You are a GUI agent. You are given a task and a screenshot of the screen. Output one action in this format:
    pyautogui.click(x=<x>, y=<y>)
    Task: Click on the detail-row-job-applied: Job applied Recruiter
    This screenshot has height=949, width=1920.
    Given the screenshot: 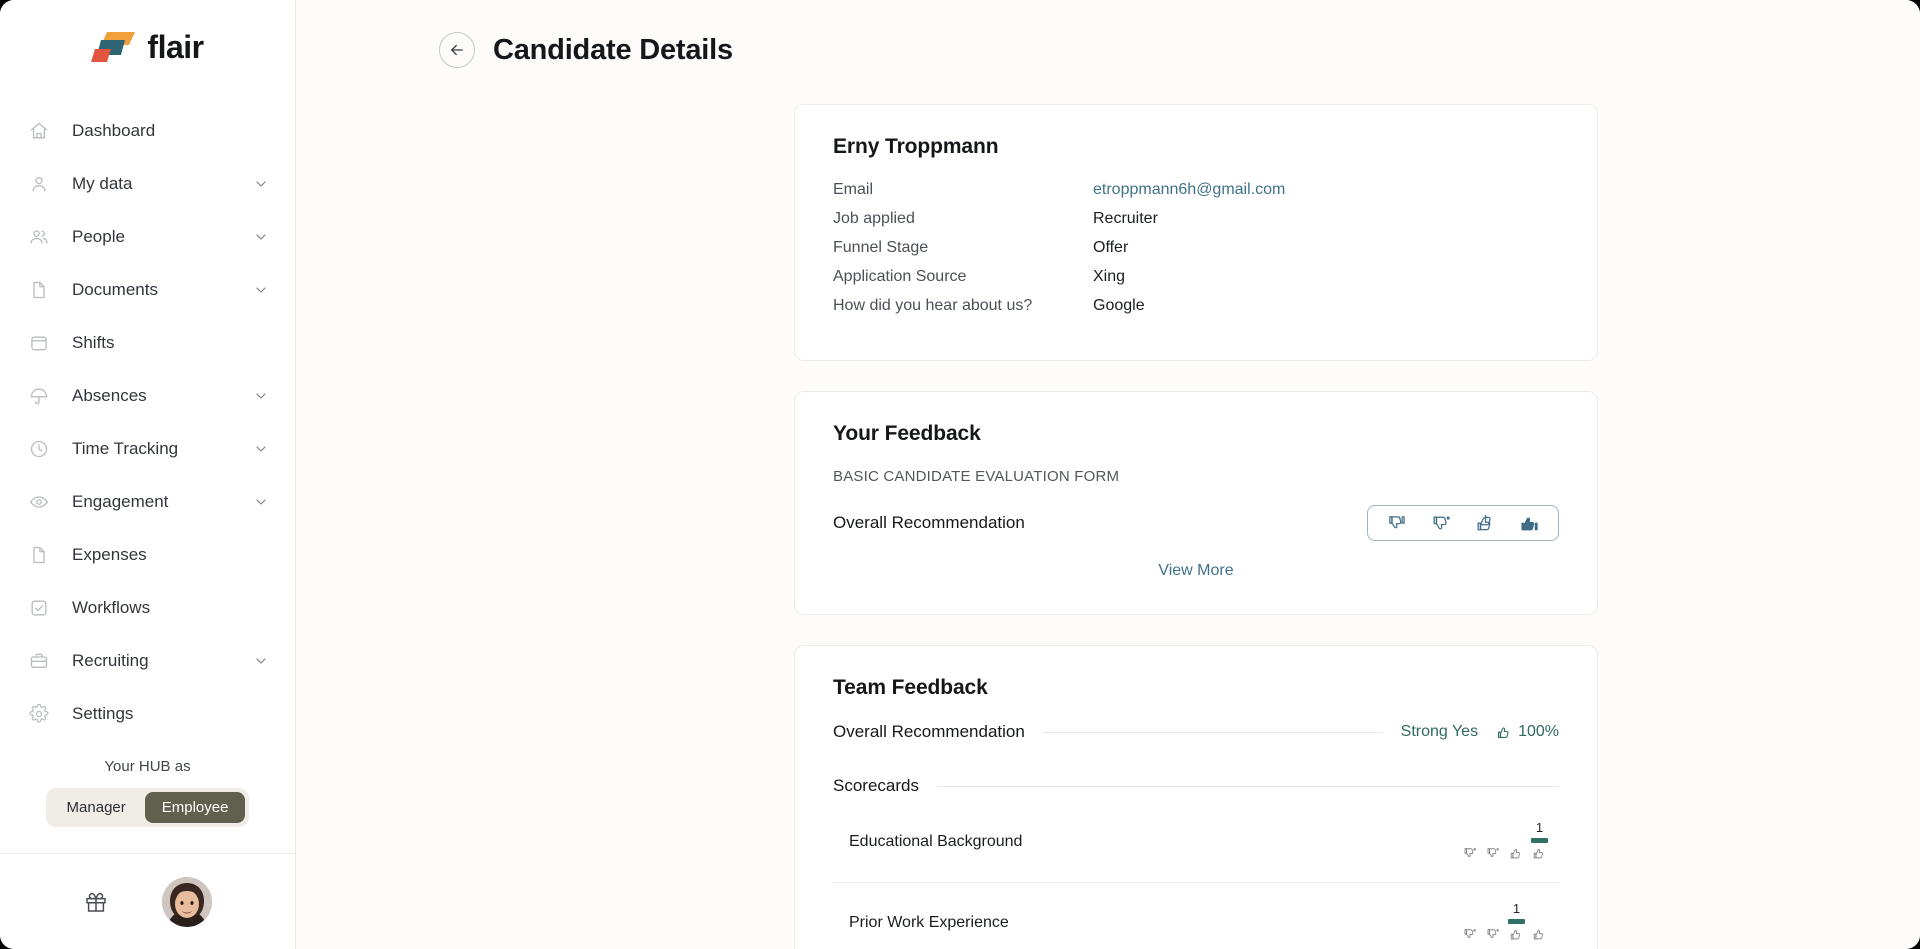 What is the action you would take?
    pyautogui.click(x=1196, y=224)
    